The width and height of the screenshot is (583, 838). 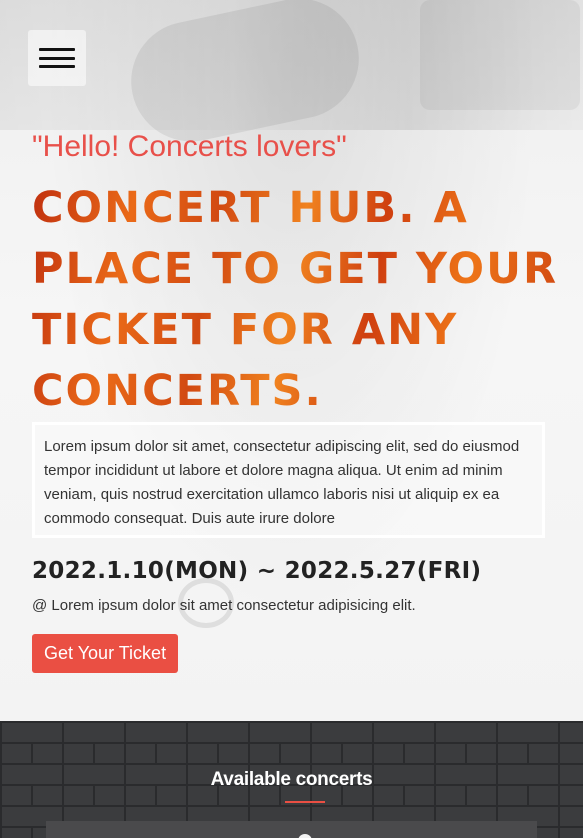 I want to click on card-indicator-dot, so click(x=305, y=836).